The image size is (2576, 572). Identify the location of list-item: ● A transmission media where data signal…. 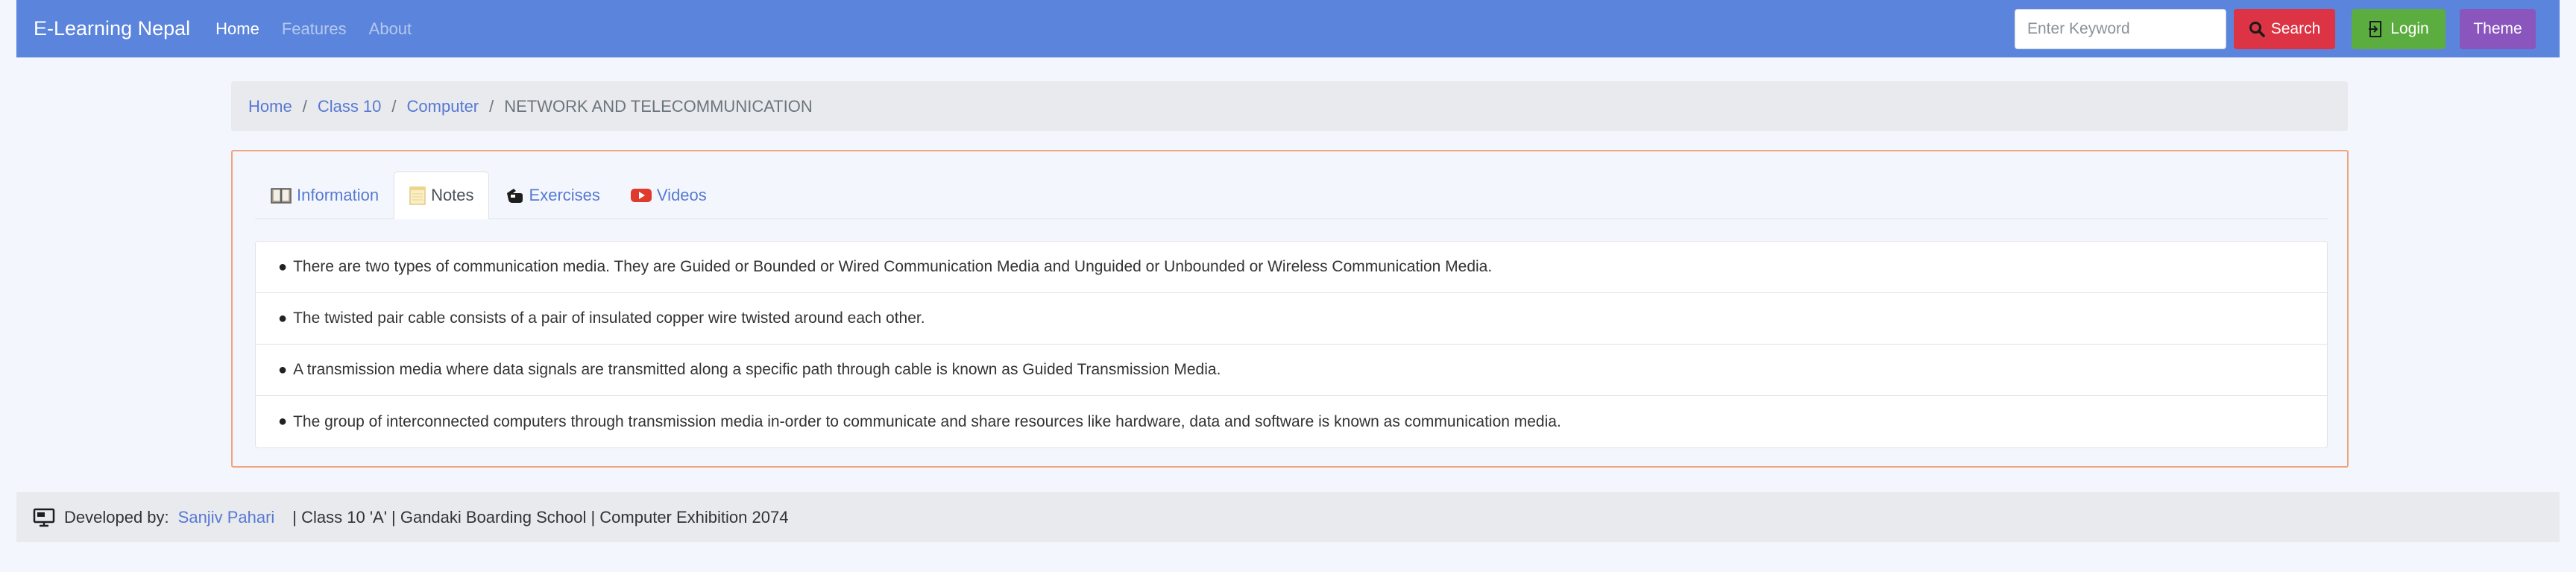
(1291, 370).